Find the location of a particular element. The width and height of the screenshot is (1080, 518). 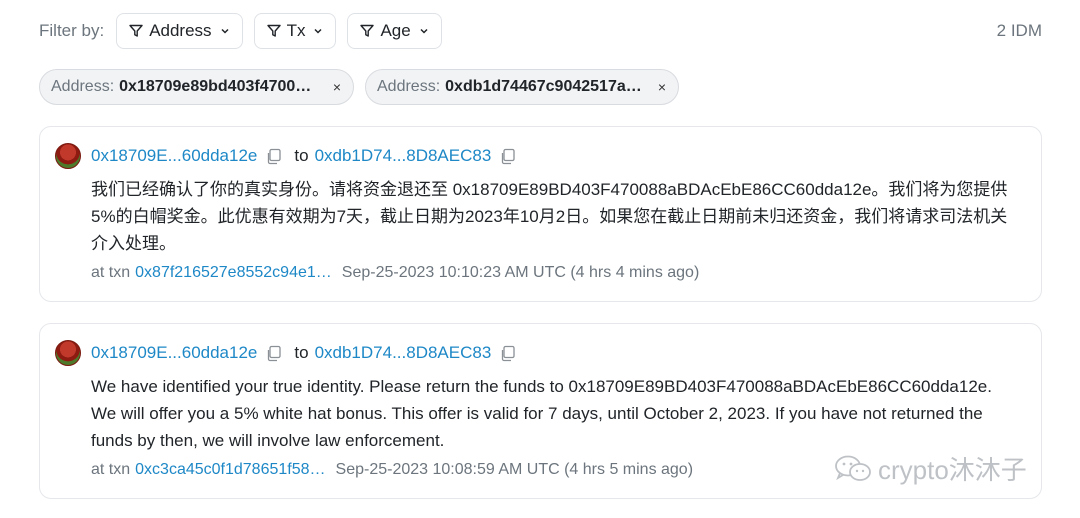

address-filter-chip: Address: 0xdb1d74467c9042517a… × is located at coordinates (522, 87).